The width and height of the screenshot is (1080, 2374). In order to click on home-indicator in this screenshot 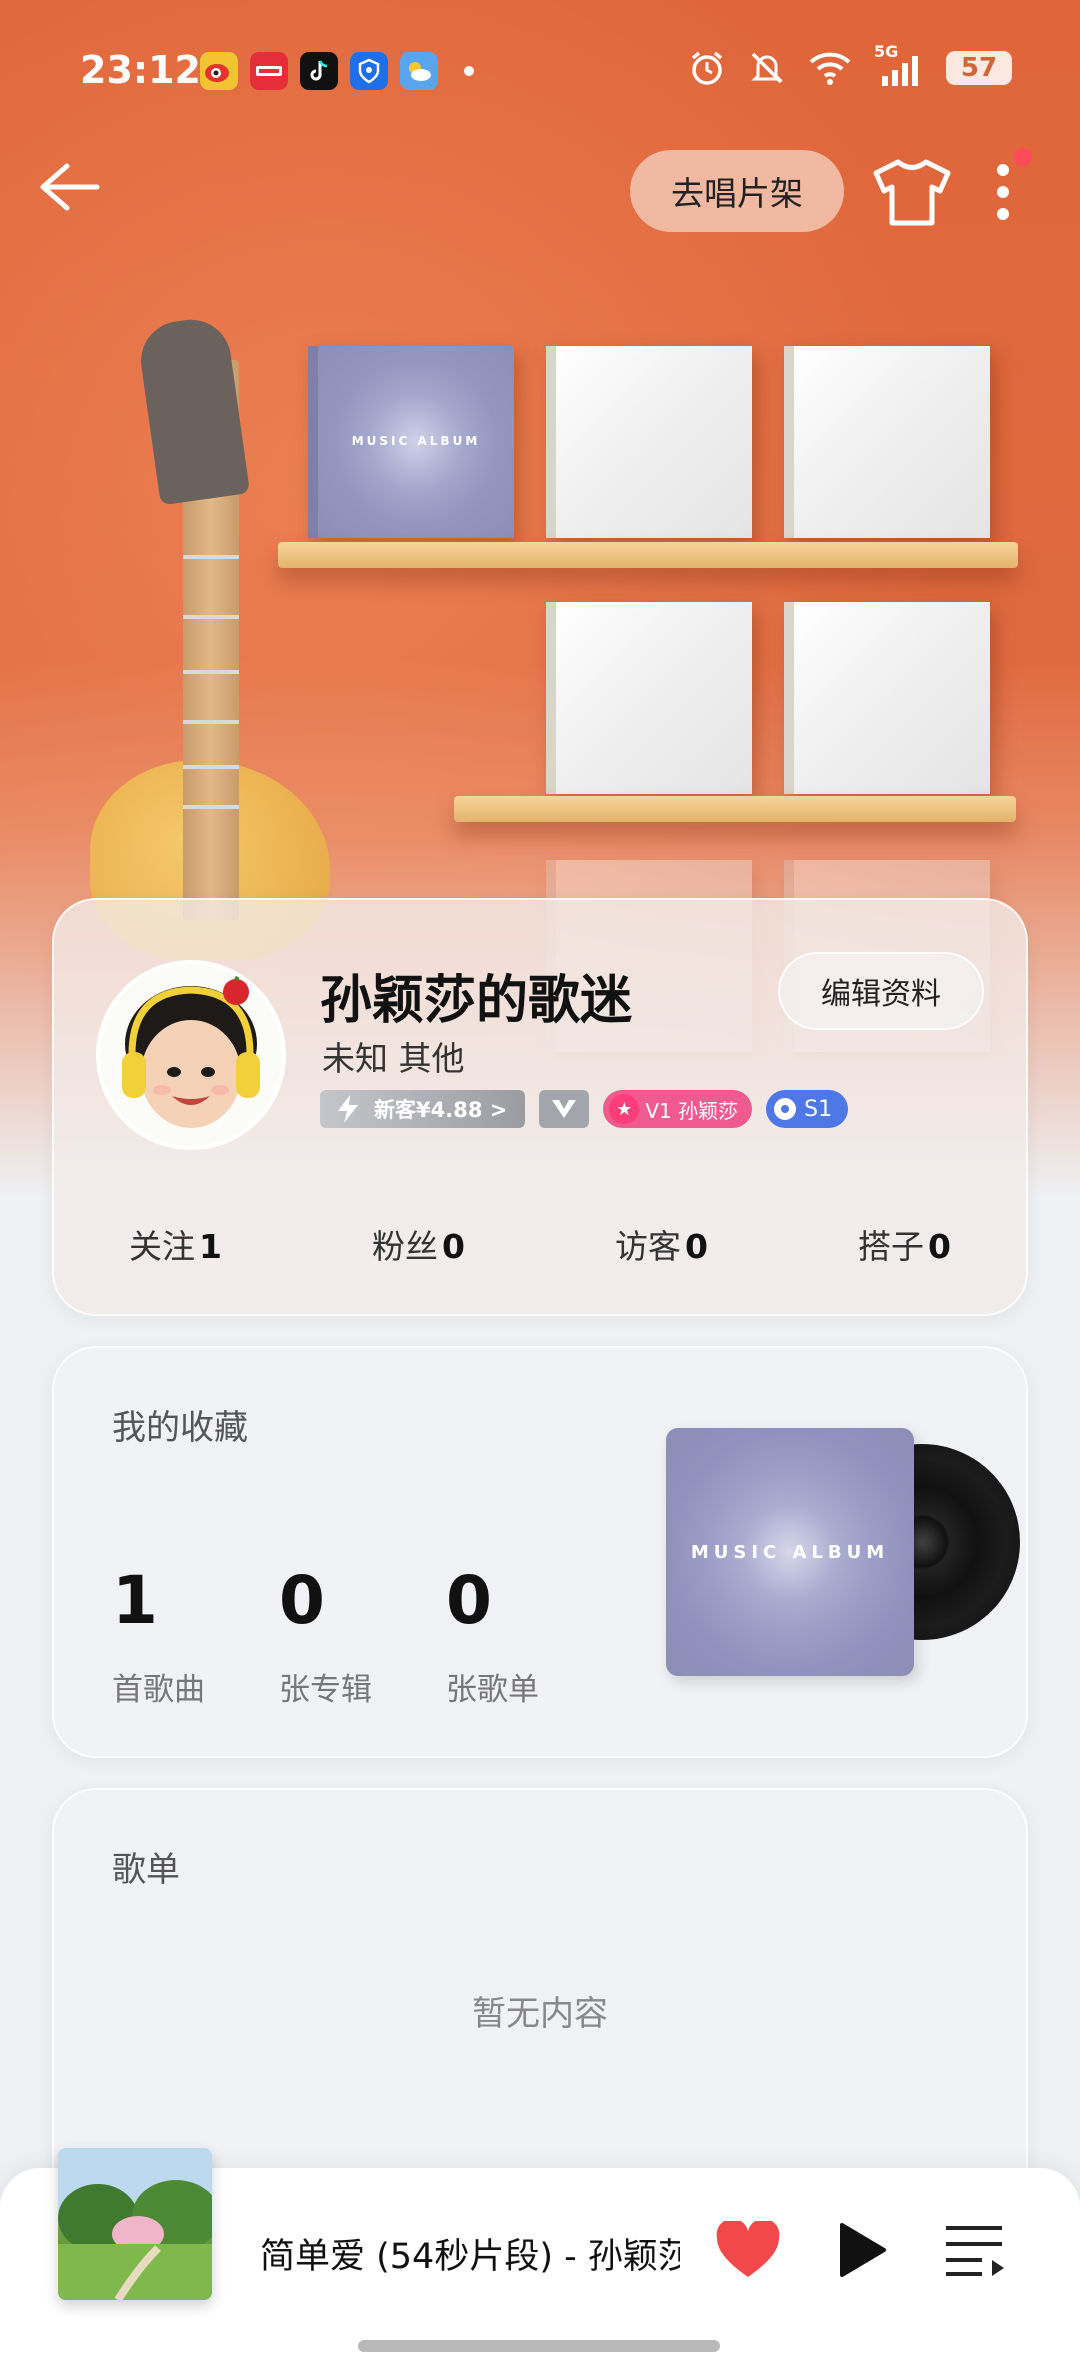, I will do `click(539, 2346)`.